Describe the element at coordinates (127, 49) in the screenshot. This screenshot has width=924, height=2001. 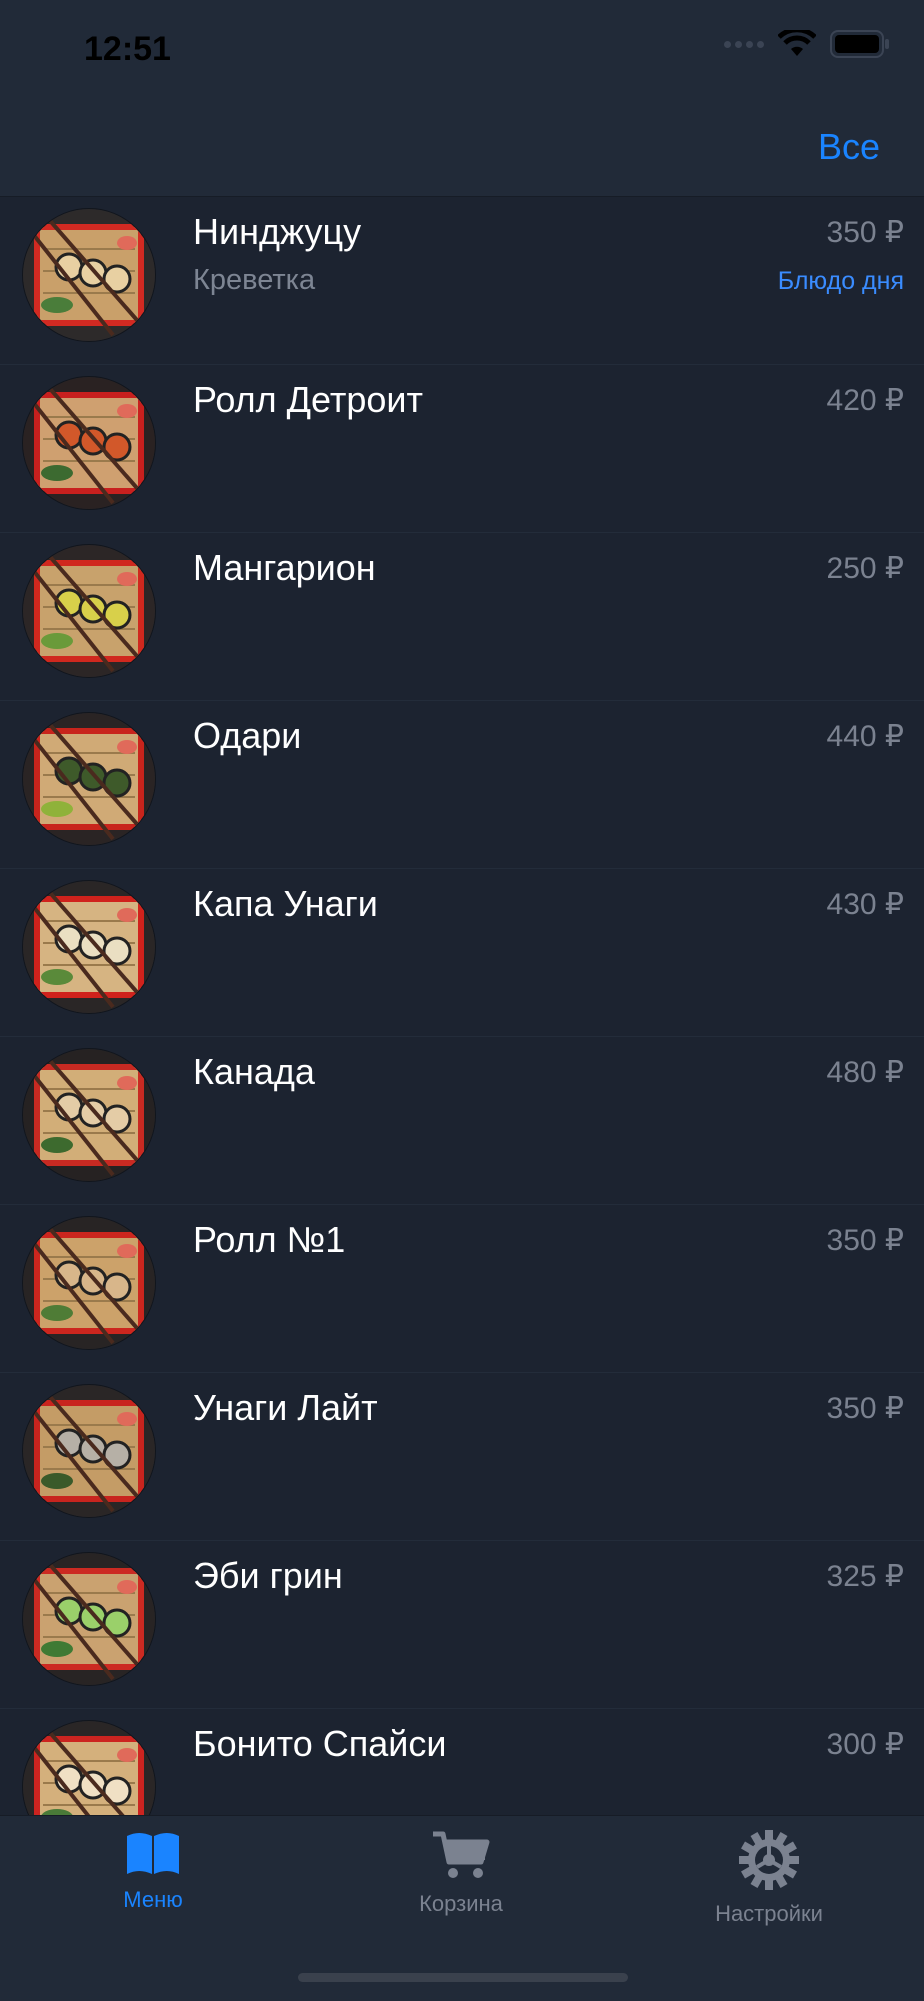
I see `status-time: 12:51` at that location.